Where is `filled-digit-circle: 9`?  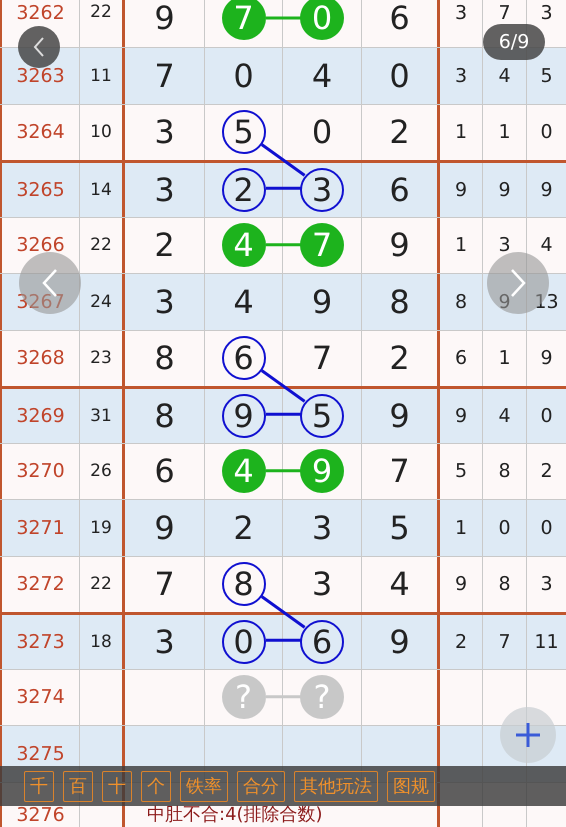 filled-digit-circle: 9 is located at coordinates (322, 471).